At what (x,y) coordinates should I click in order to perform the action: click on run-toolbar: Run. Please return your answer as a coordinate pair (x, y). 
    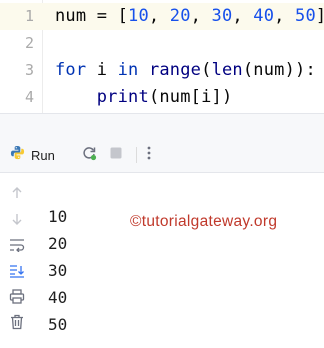
    Looking at the image, I should click on (162, 155).